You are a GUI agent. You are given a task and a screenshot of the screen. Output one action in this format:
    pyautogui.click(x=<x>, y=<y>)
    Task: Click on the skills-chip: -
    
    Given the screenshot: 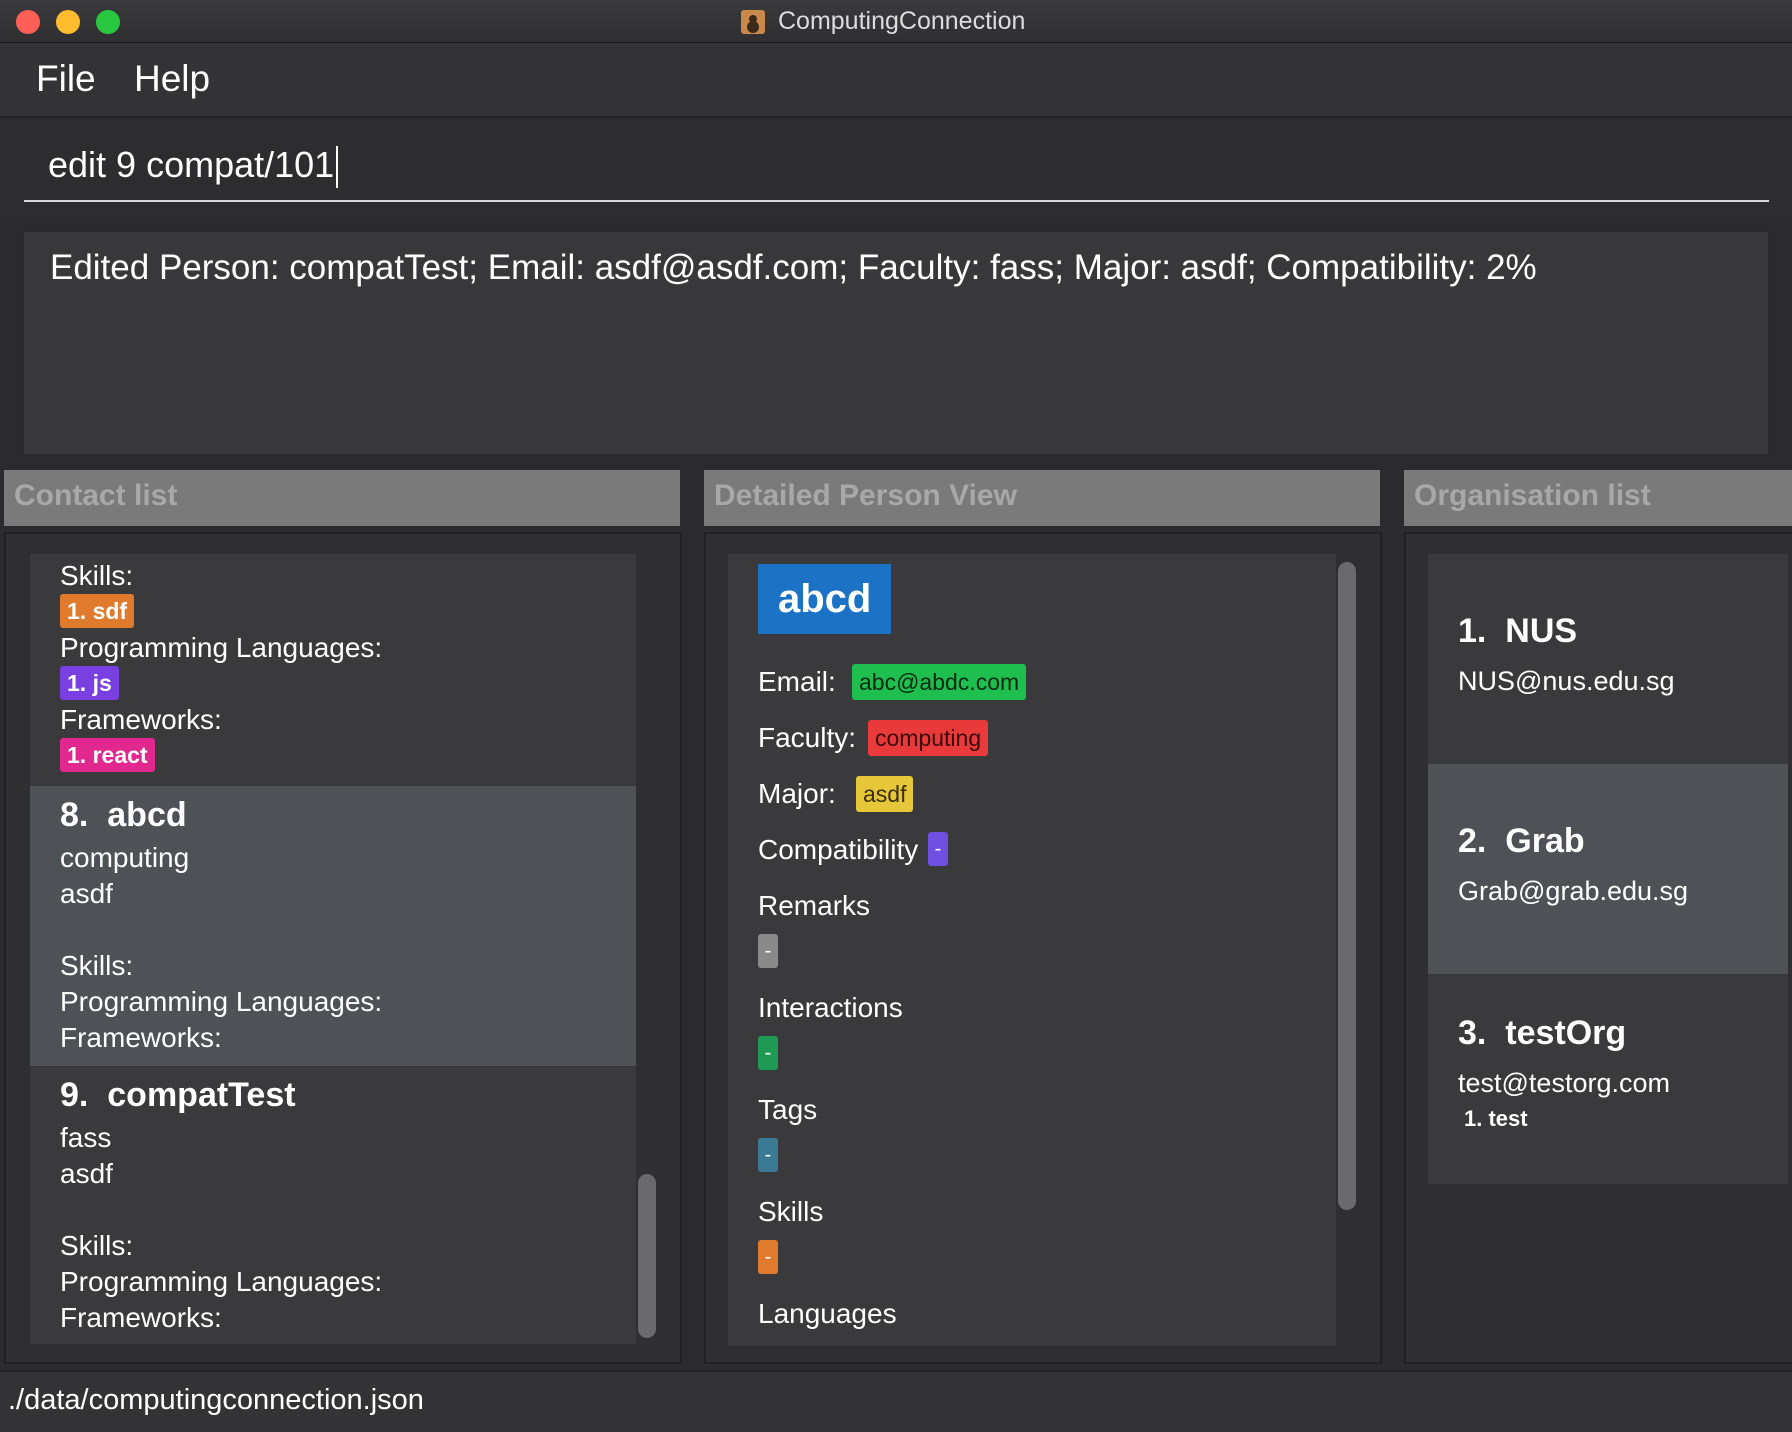 What is the action you would take?
    pyautogui.click(x=768, y=1257)
    